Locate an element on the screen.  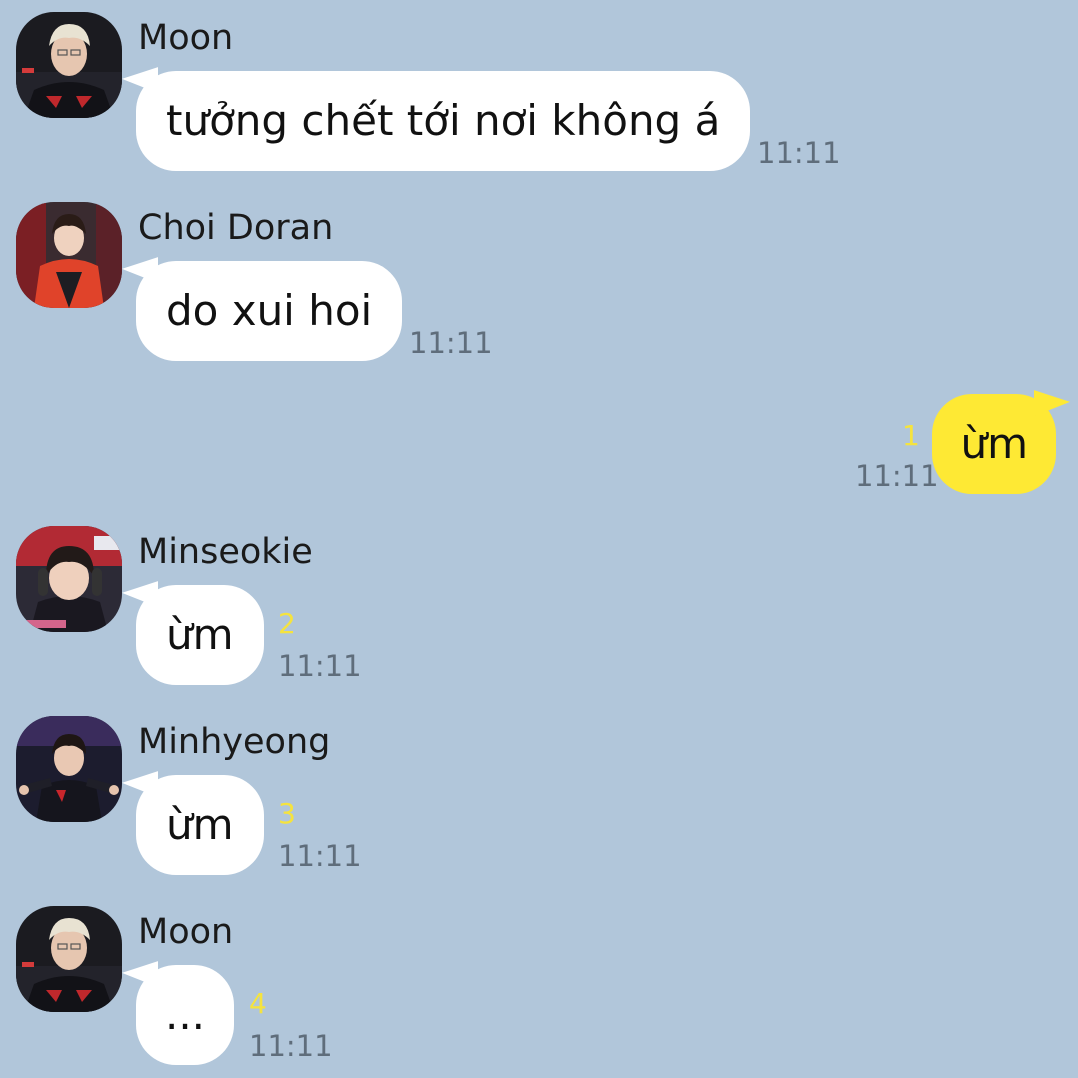
message-text: tưởng chết tới nơi không á is located at coordinates (443, 120).